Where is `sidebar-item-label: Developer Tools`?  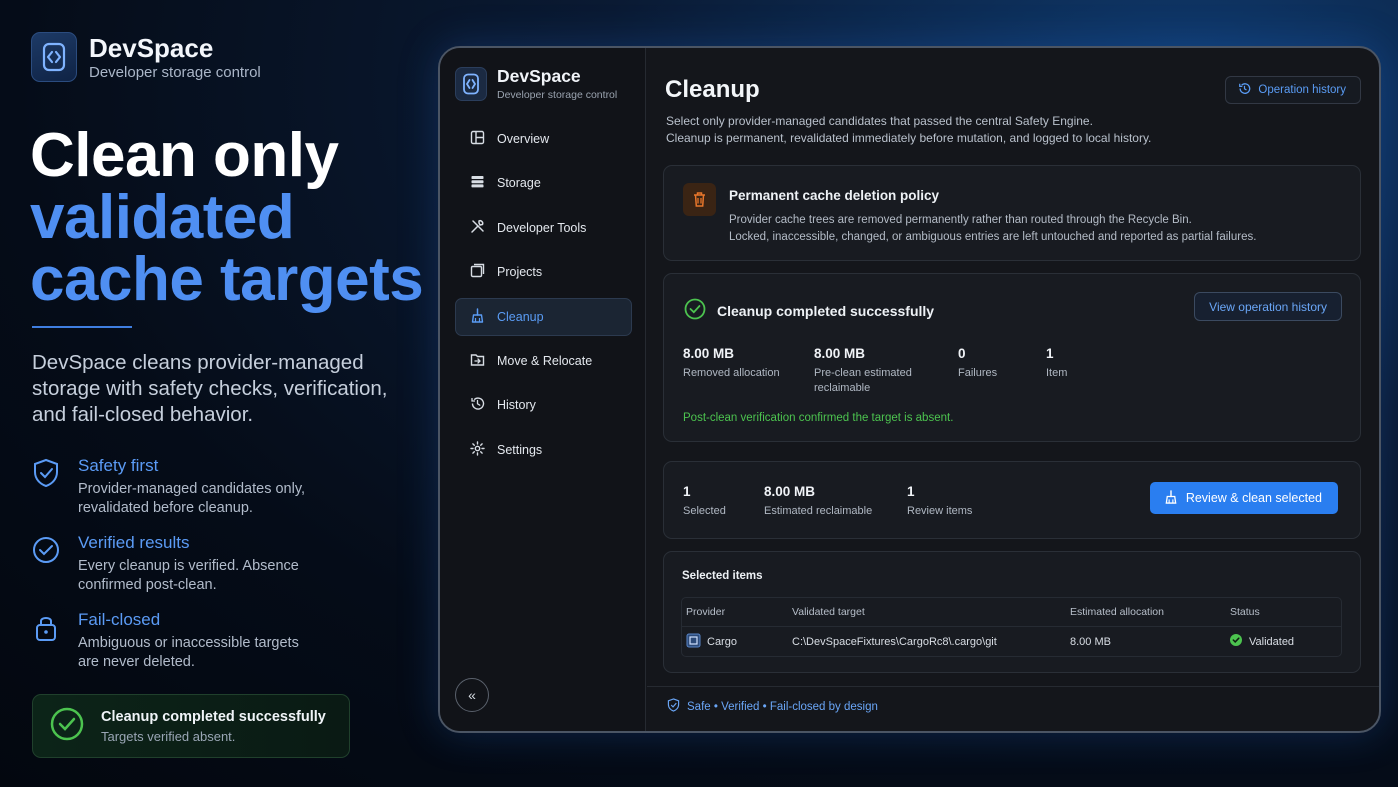 sidebar-item-label: Developer Tools is located at coordinates (542, 227).